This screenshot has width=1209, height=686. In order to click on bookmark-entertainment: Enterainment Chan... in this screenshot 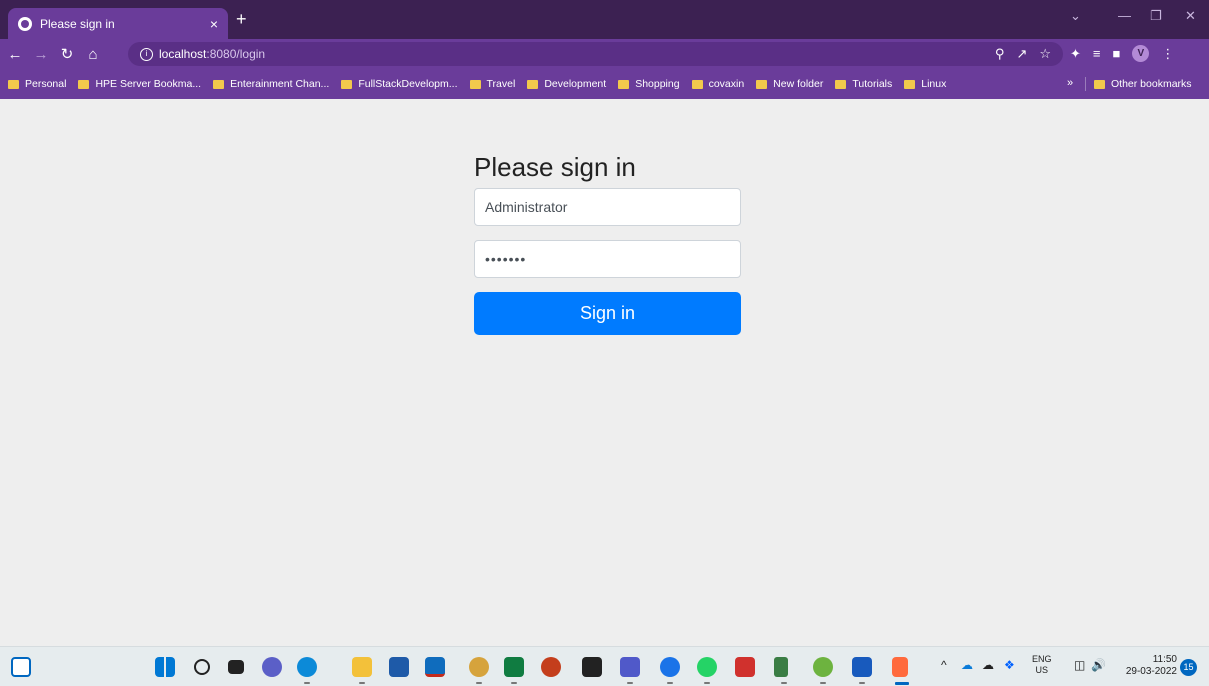, I will do `click(271, 84)`.